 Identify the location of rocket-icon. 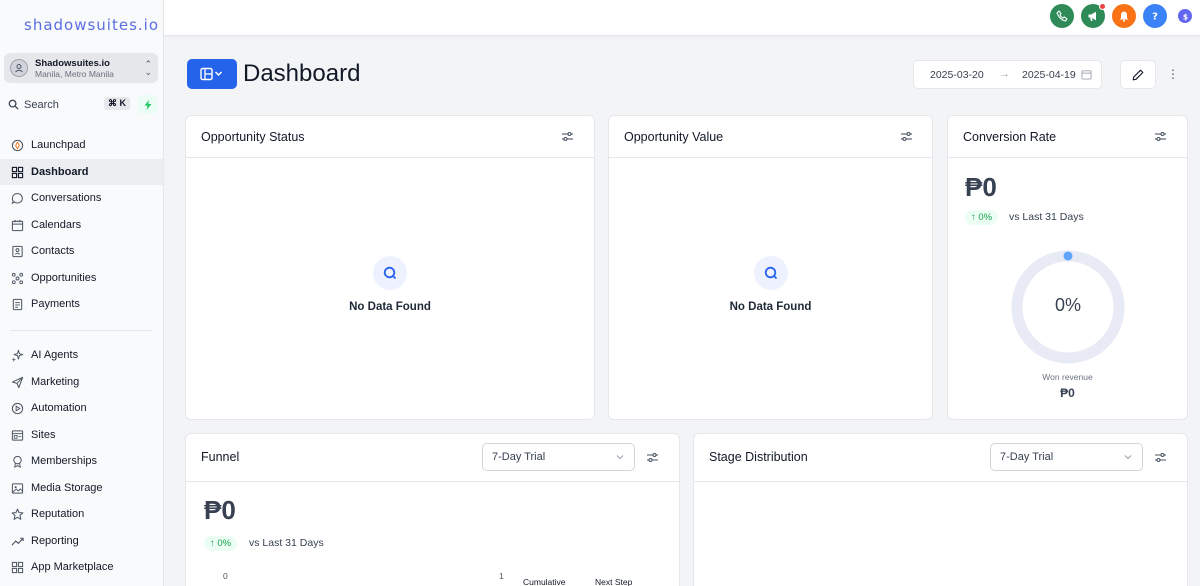
(17, 145).